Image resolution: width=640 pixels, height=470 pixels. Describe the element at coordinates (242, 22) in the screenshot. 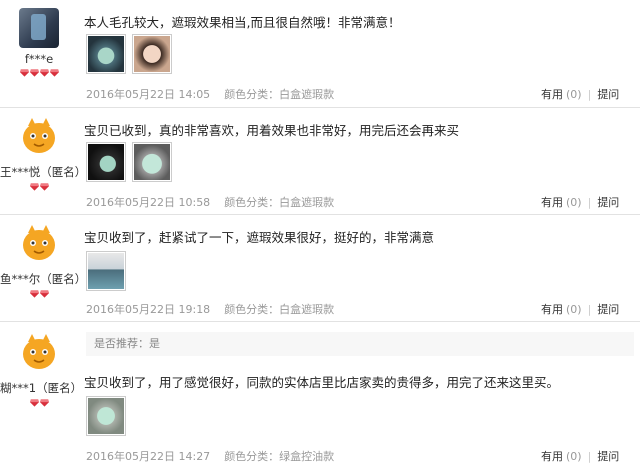

I see `review-content: 本人毛孔较大，遮瑕效果相当,而且很自然哦！非常满意！` at that location.